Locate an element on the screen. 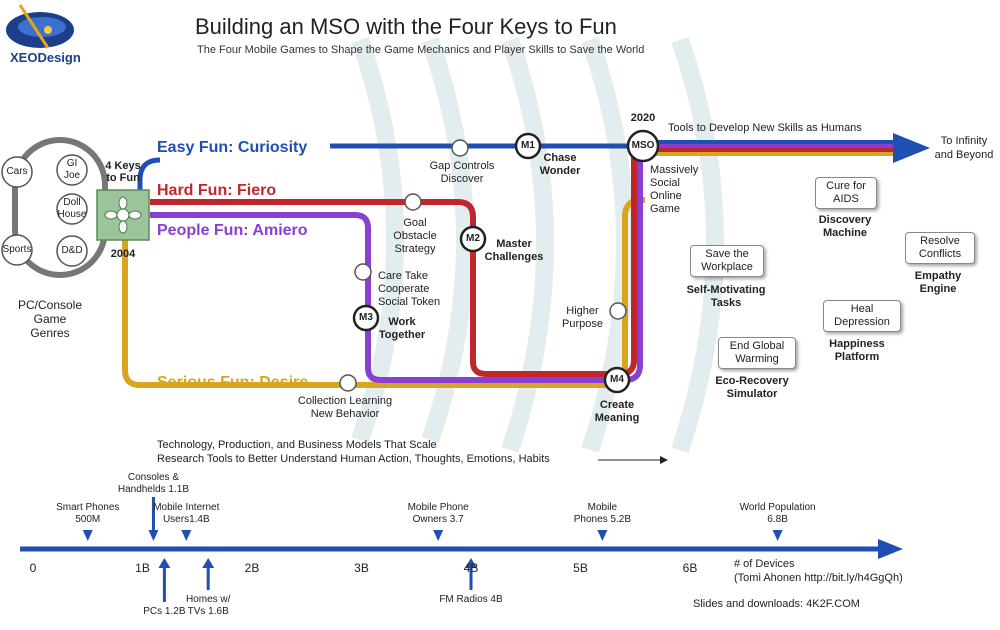 This screenshot has height=630, width=1000. axis-tick-label: 6B is located at coordinates (690, 568).